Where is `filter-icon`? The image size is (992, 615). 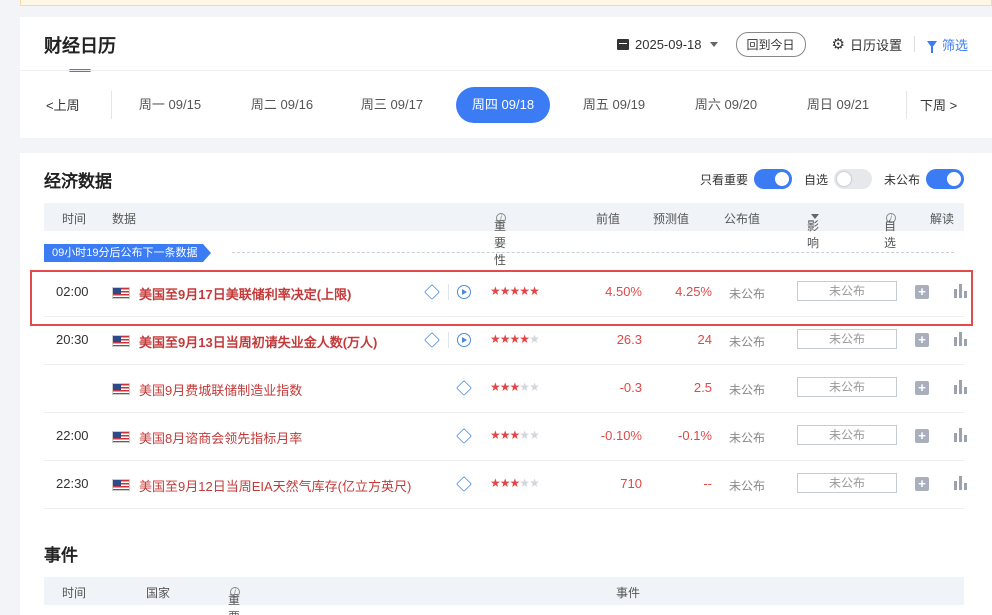 filter-icon is located at coordinates (931, 46).